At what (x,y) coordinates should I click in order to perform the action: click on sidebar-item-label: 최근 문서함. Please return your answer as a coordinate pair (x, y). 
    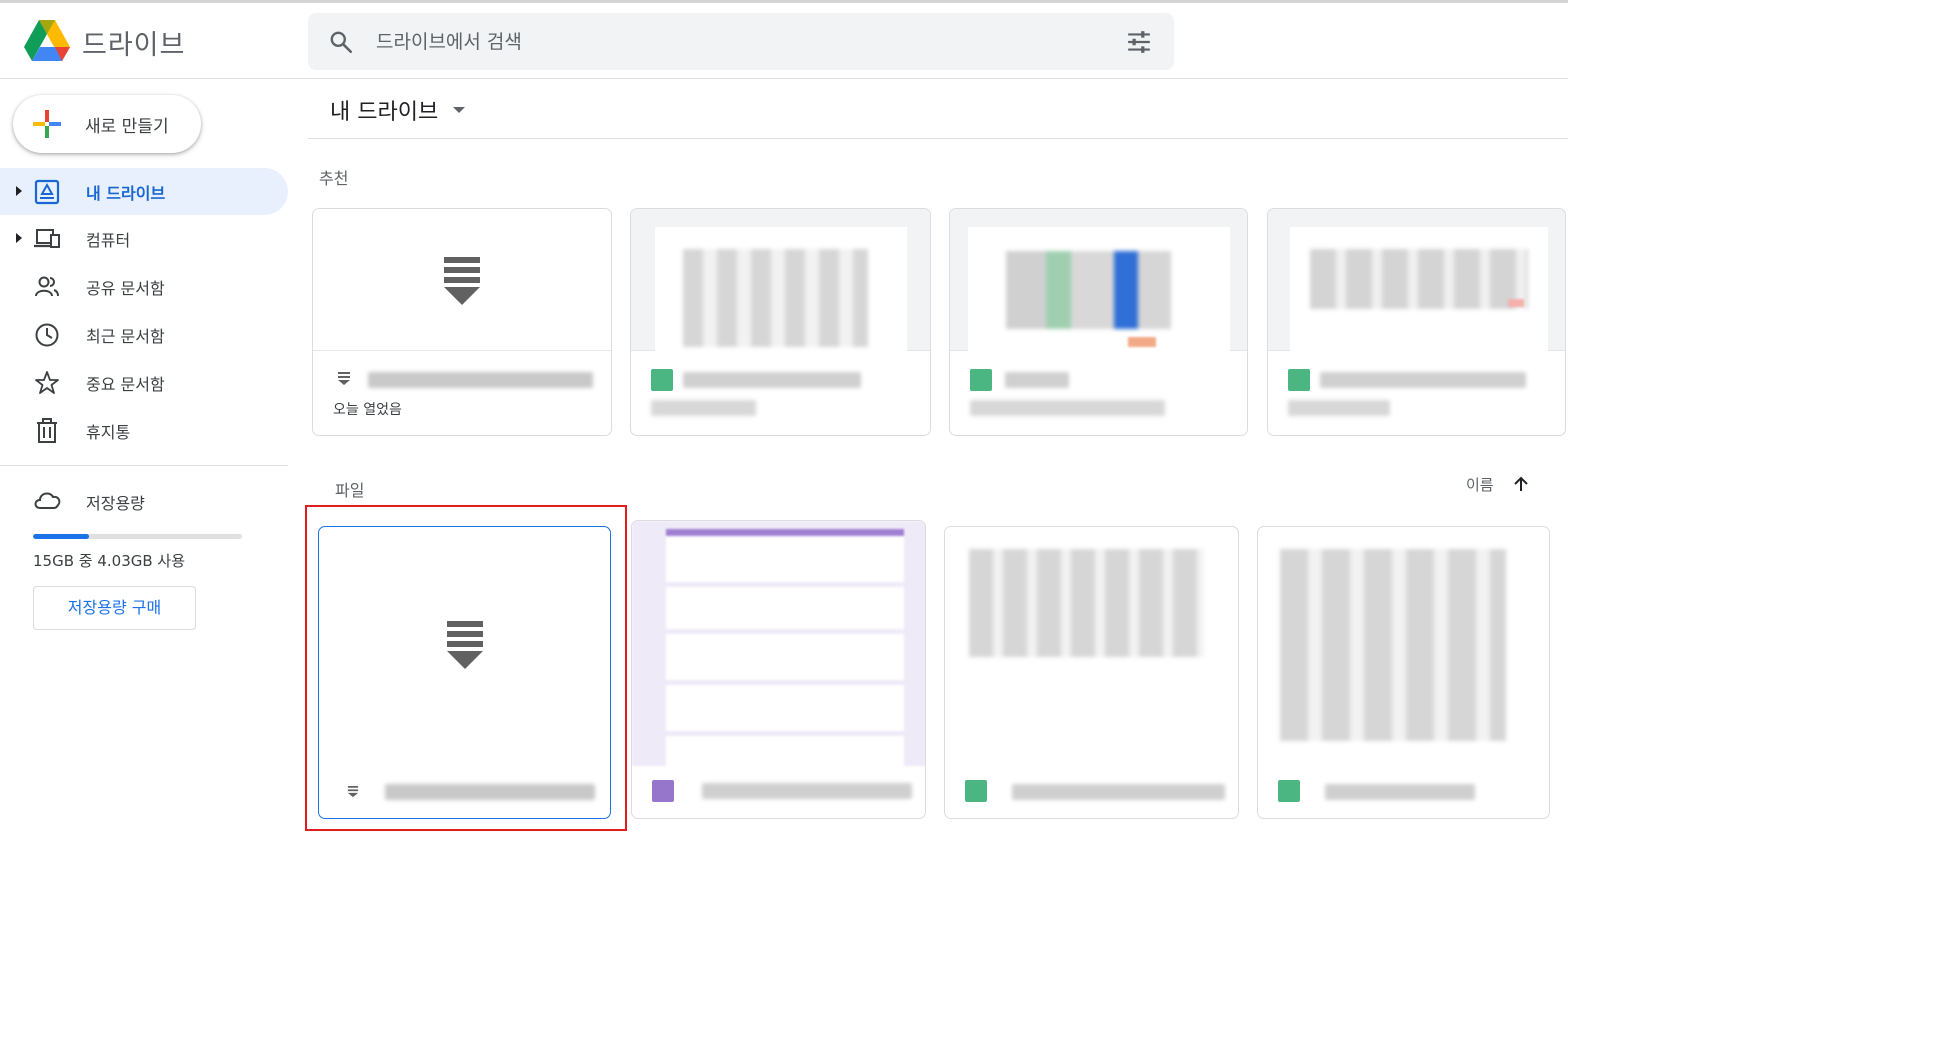
    Looking at the image, I should click on (125, 336).